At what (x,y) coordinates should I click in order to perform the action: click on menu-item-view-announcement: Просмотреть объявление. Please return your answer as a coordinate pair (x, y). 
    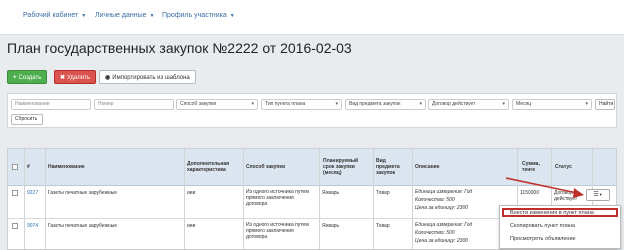
    Looking at the image, I should click on (543, 239).